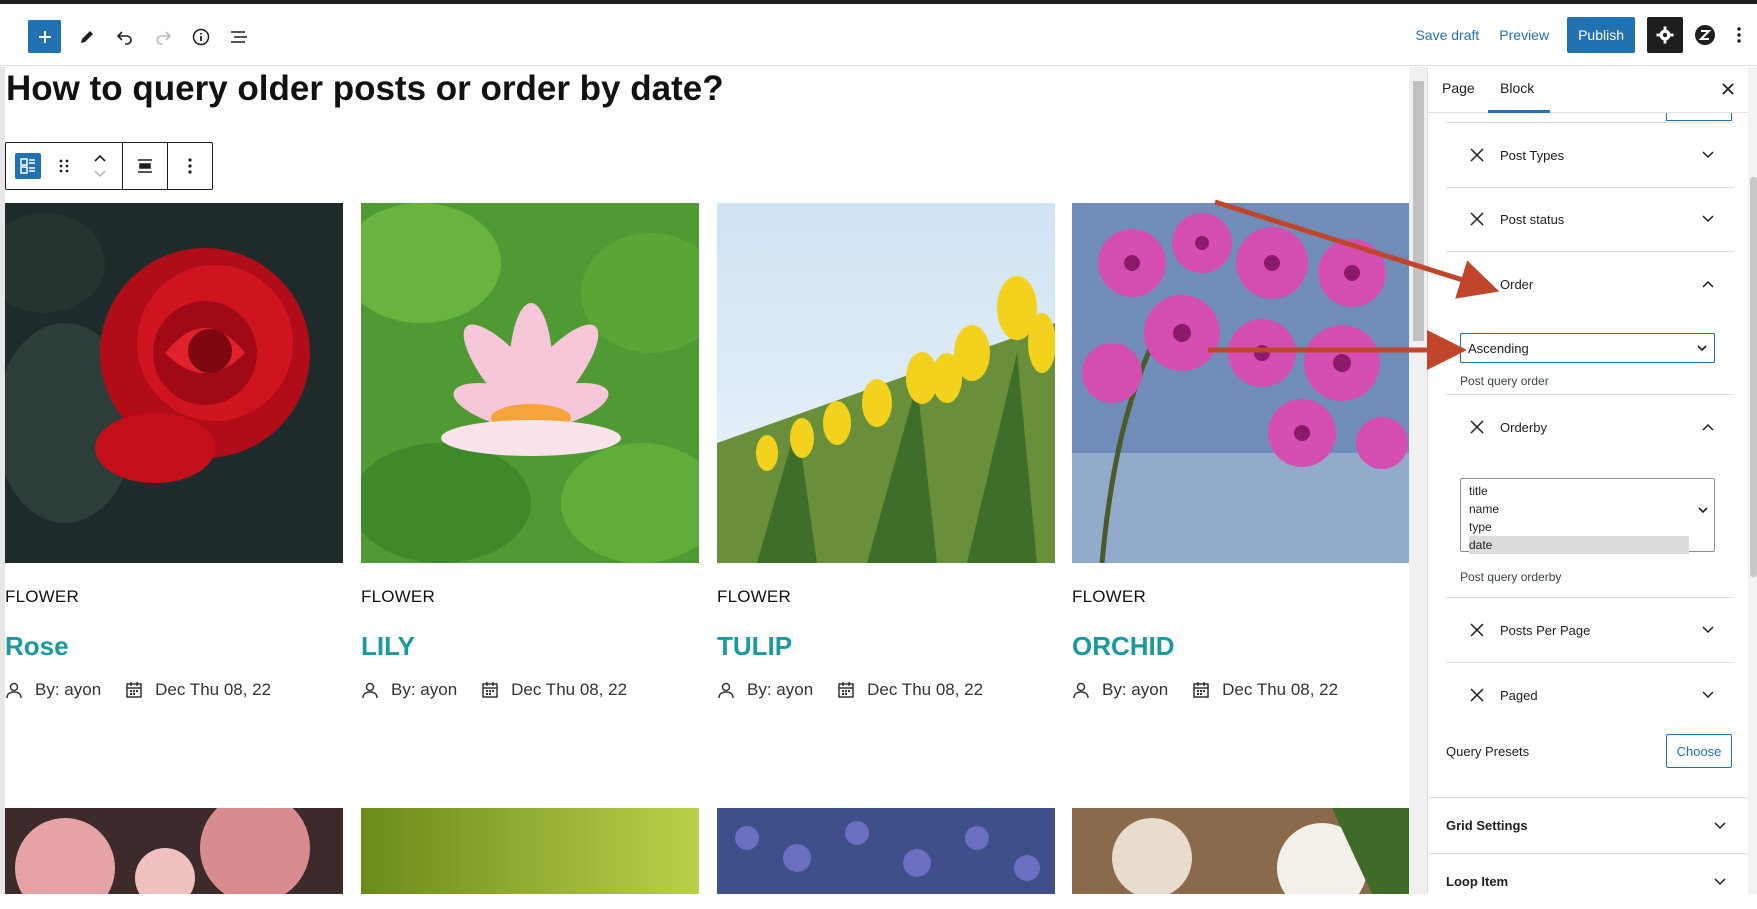 The width and height of the screenshot is (1757, 909). What do you see at coordinates (1241, 383) in the screenshot?
I see `post-image-orchid` at bounding box center [1241, 383].